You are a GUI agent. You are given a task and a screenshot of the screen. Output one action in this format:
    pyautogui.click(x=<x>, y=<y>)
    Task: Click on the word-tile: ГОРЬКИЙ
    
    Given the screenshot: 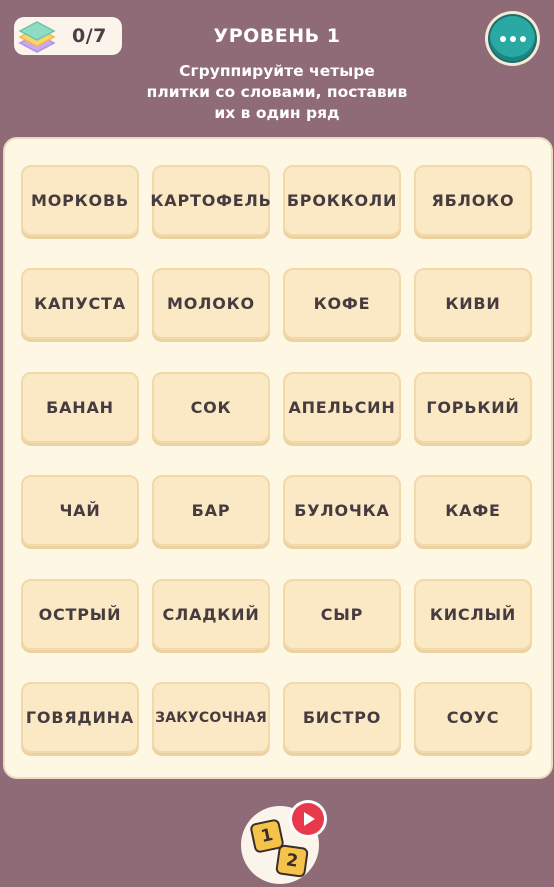 What is the action you would take?
    pyautogui.click(x=473, y=407)
    